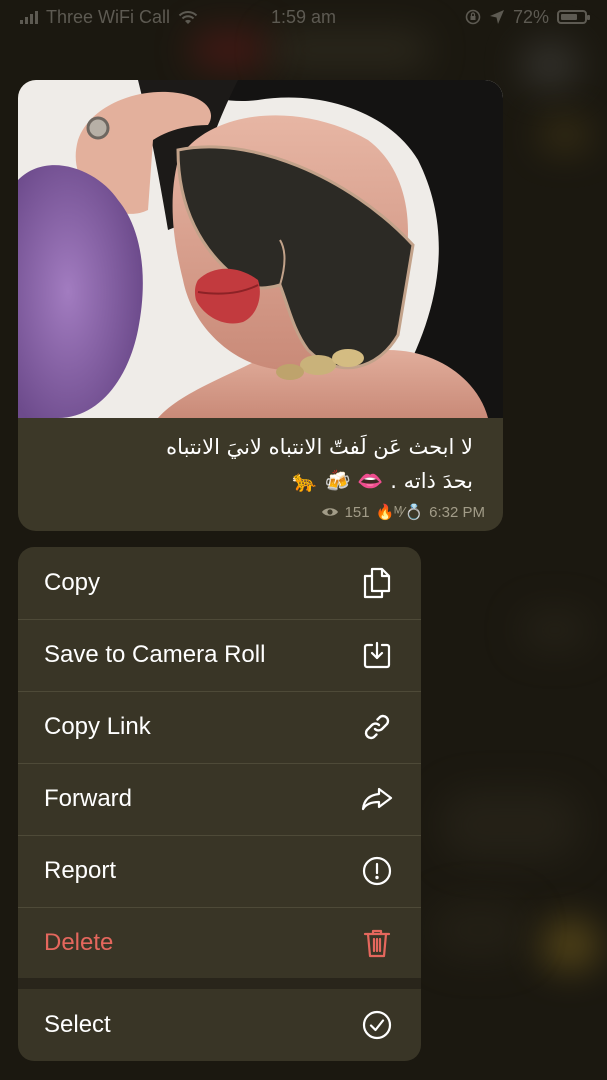 This screenshot has width=607, height=1080. What do you see at coordinates (377, 727) in the screenshot?
I see `link-icon` at bounding box center [377, 727].